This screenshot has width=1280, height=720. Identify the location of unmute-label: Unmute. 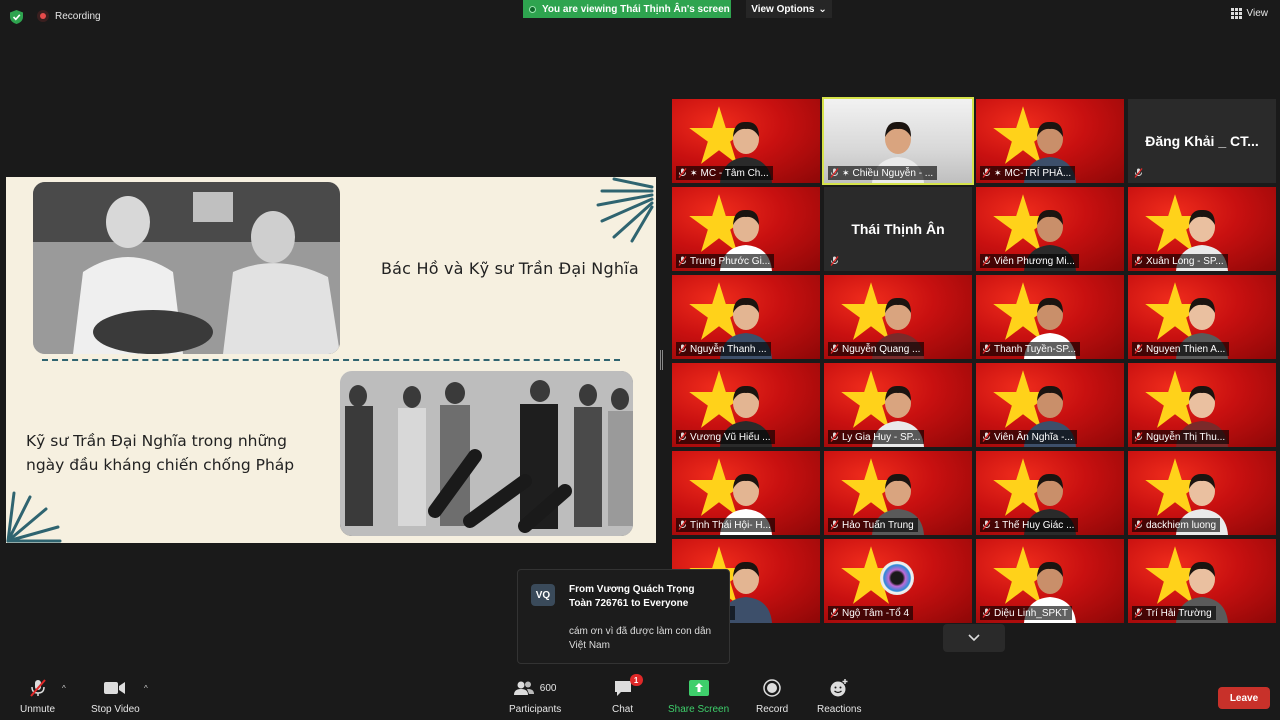
(38, 709).